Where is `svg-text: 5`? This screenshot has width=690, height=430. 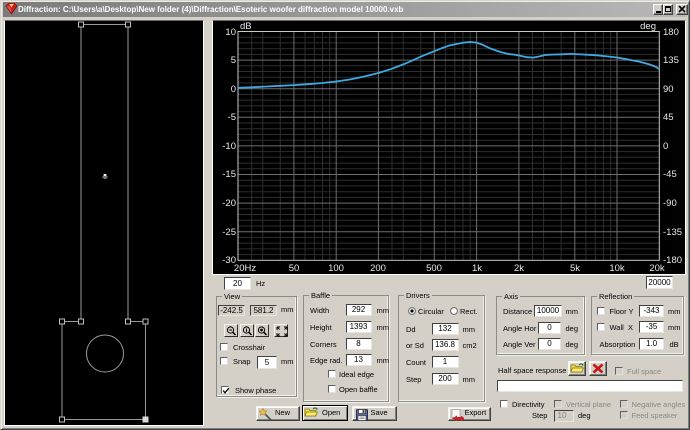
svg-text: 5 is located at coordinates (233, 60).